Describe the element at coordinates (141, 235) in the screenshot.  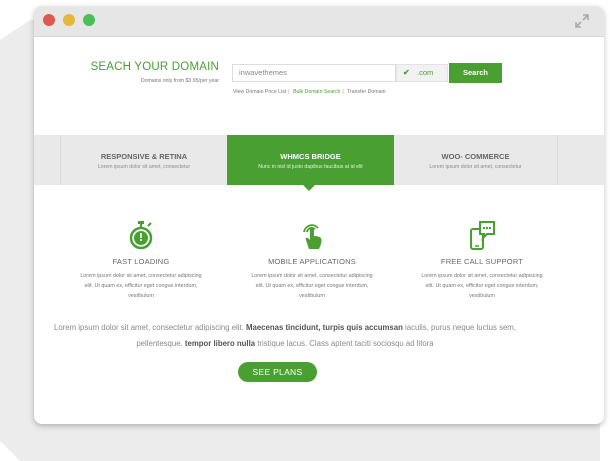
I see `stopwatch-icon` at that location.